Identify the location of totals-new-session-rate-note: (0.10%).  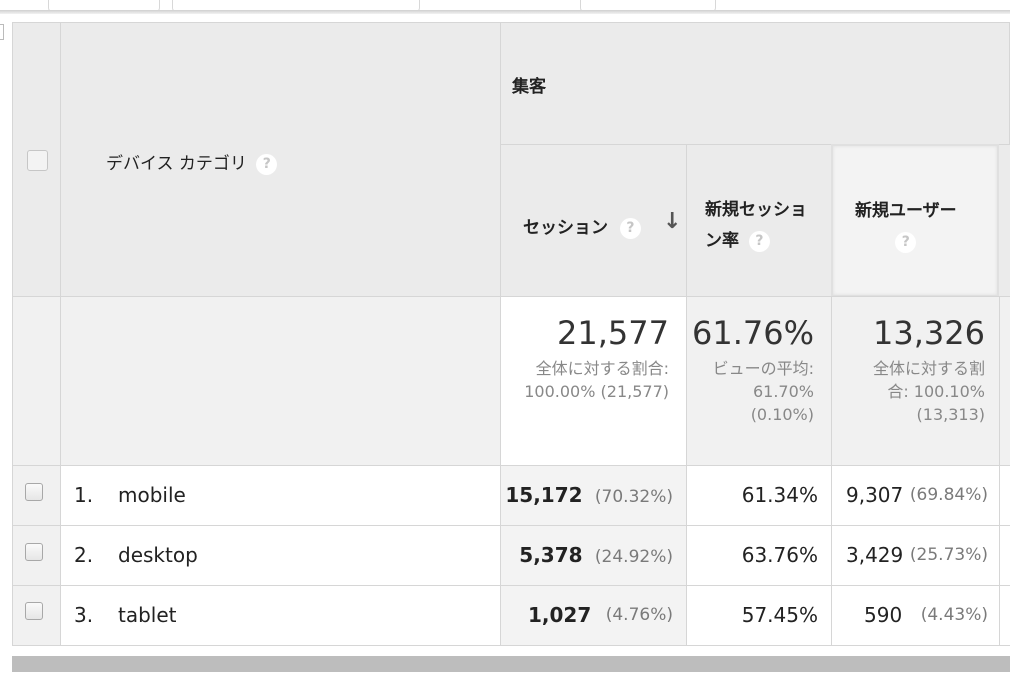
(782, 414).